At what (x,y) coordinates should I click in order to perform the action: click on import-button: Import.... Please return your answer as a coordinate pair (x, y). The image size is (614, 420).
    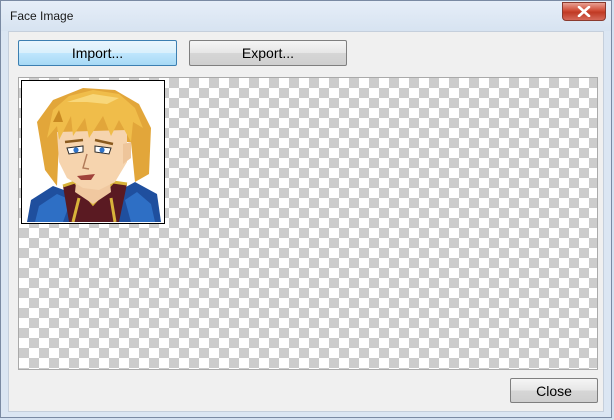
    Looking at the image, I should click on (97, 53).